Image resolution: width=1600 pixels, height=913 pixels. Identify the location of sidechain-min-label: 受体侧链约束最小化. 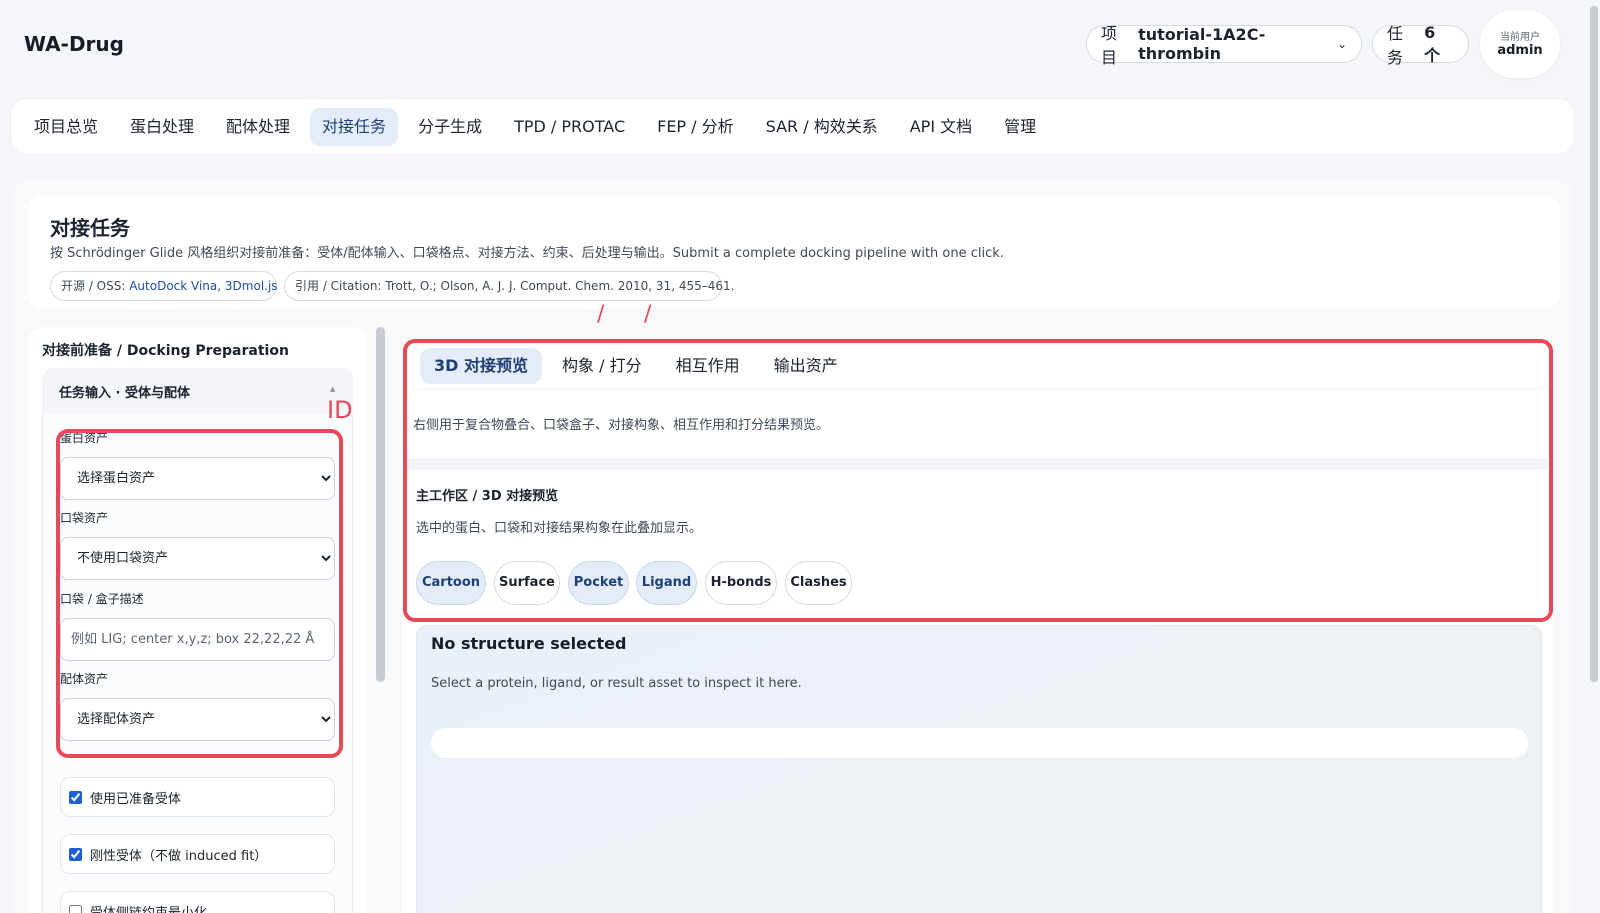
(149, 909).